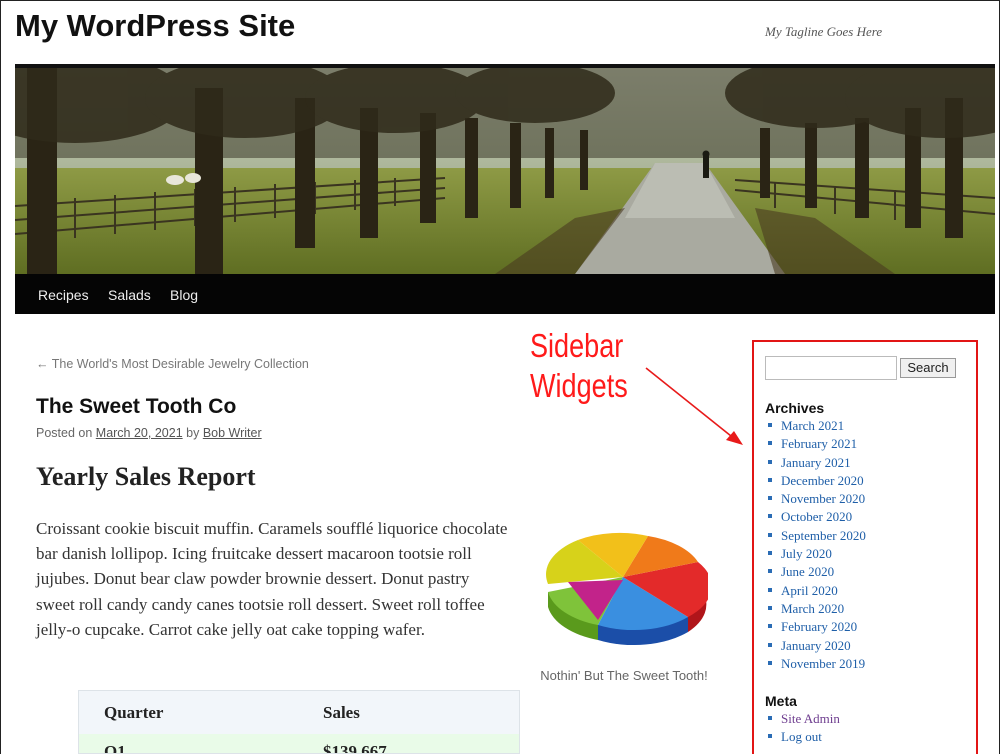  Describe the element at coordinates (577, 345) in the screenshot. I see `annotation-line-1: Sidebar` at that location.